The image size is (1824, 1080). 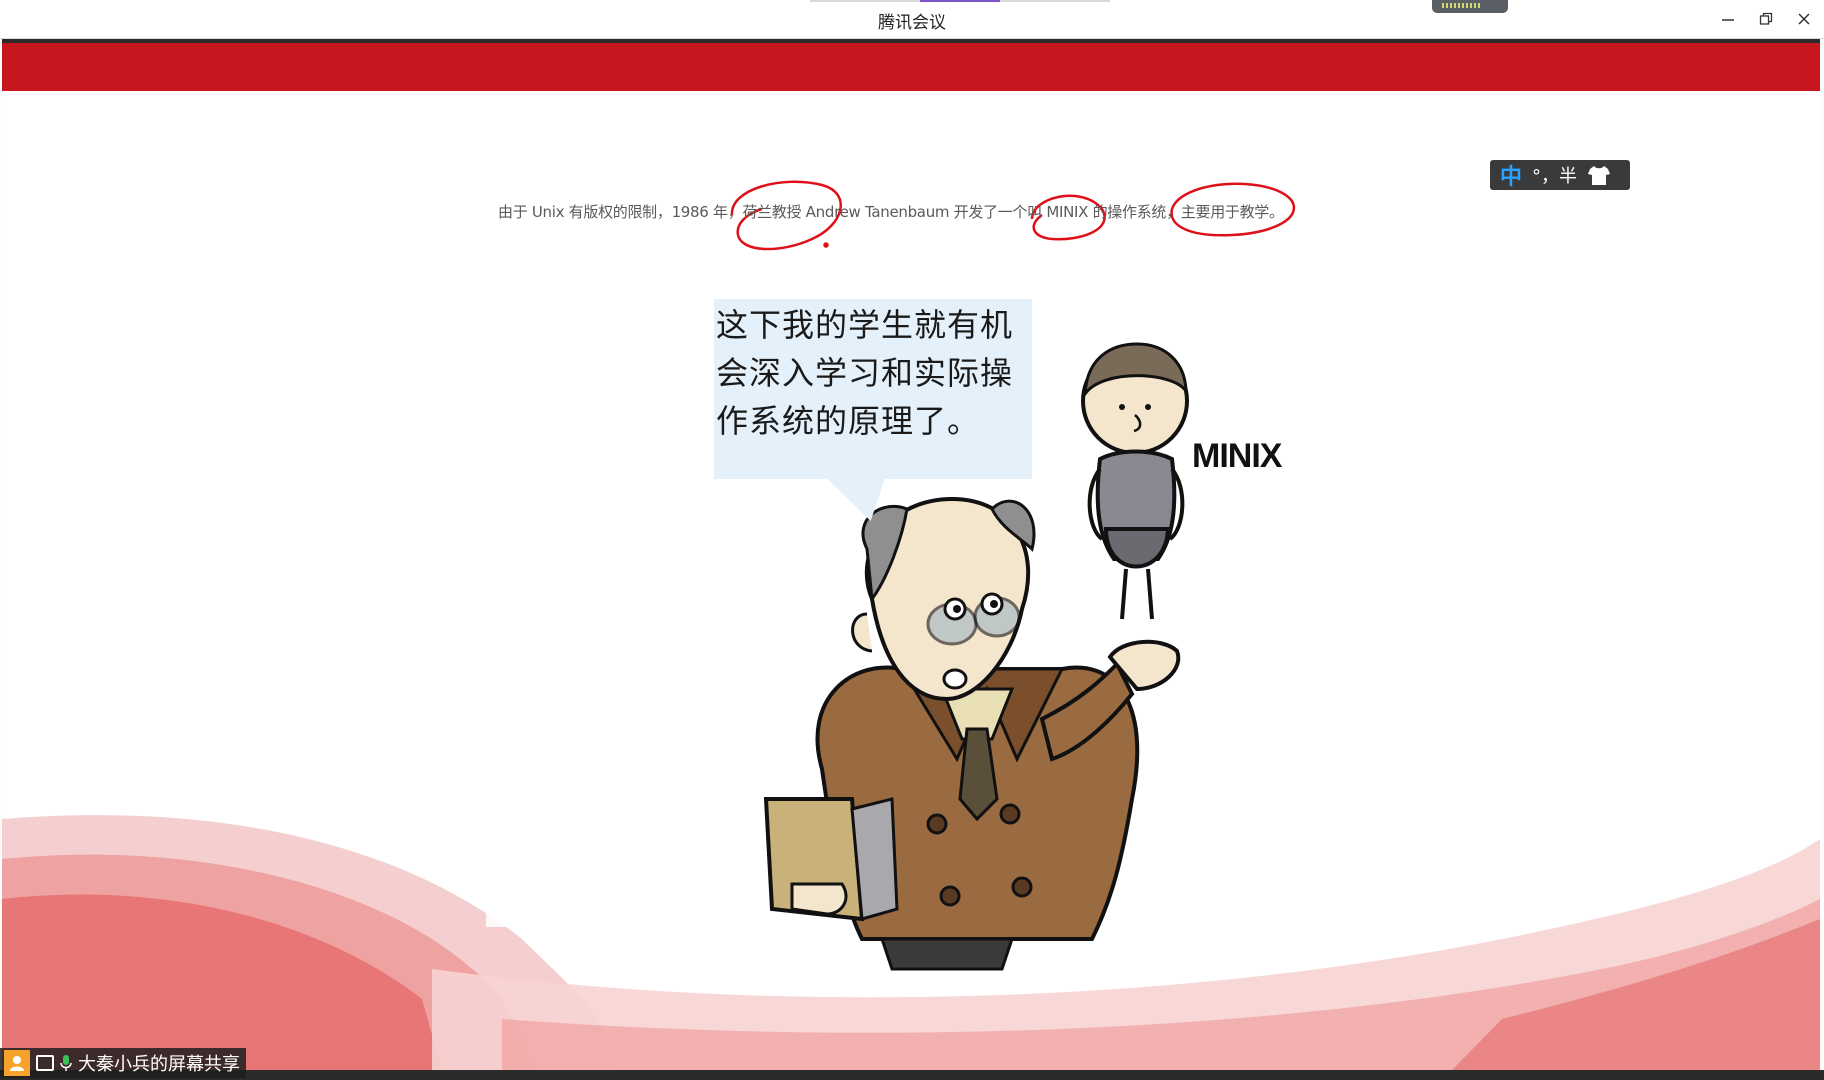 I want to click on minix-doll, so click(x=1135, y=481).